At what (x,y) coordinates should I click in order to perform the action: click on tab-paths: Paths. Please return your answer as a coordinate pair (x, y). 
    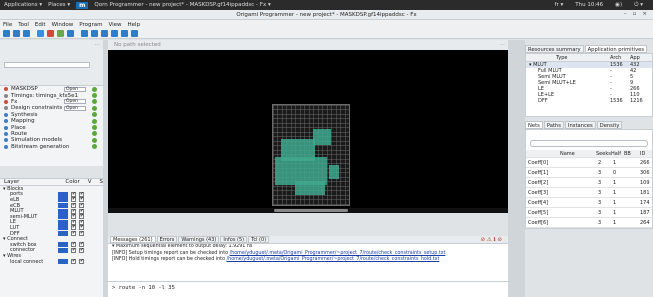
    Looking at the image, I should click on (553, 124).